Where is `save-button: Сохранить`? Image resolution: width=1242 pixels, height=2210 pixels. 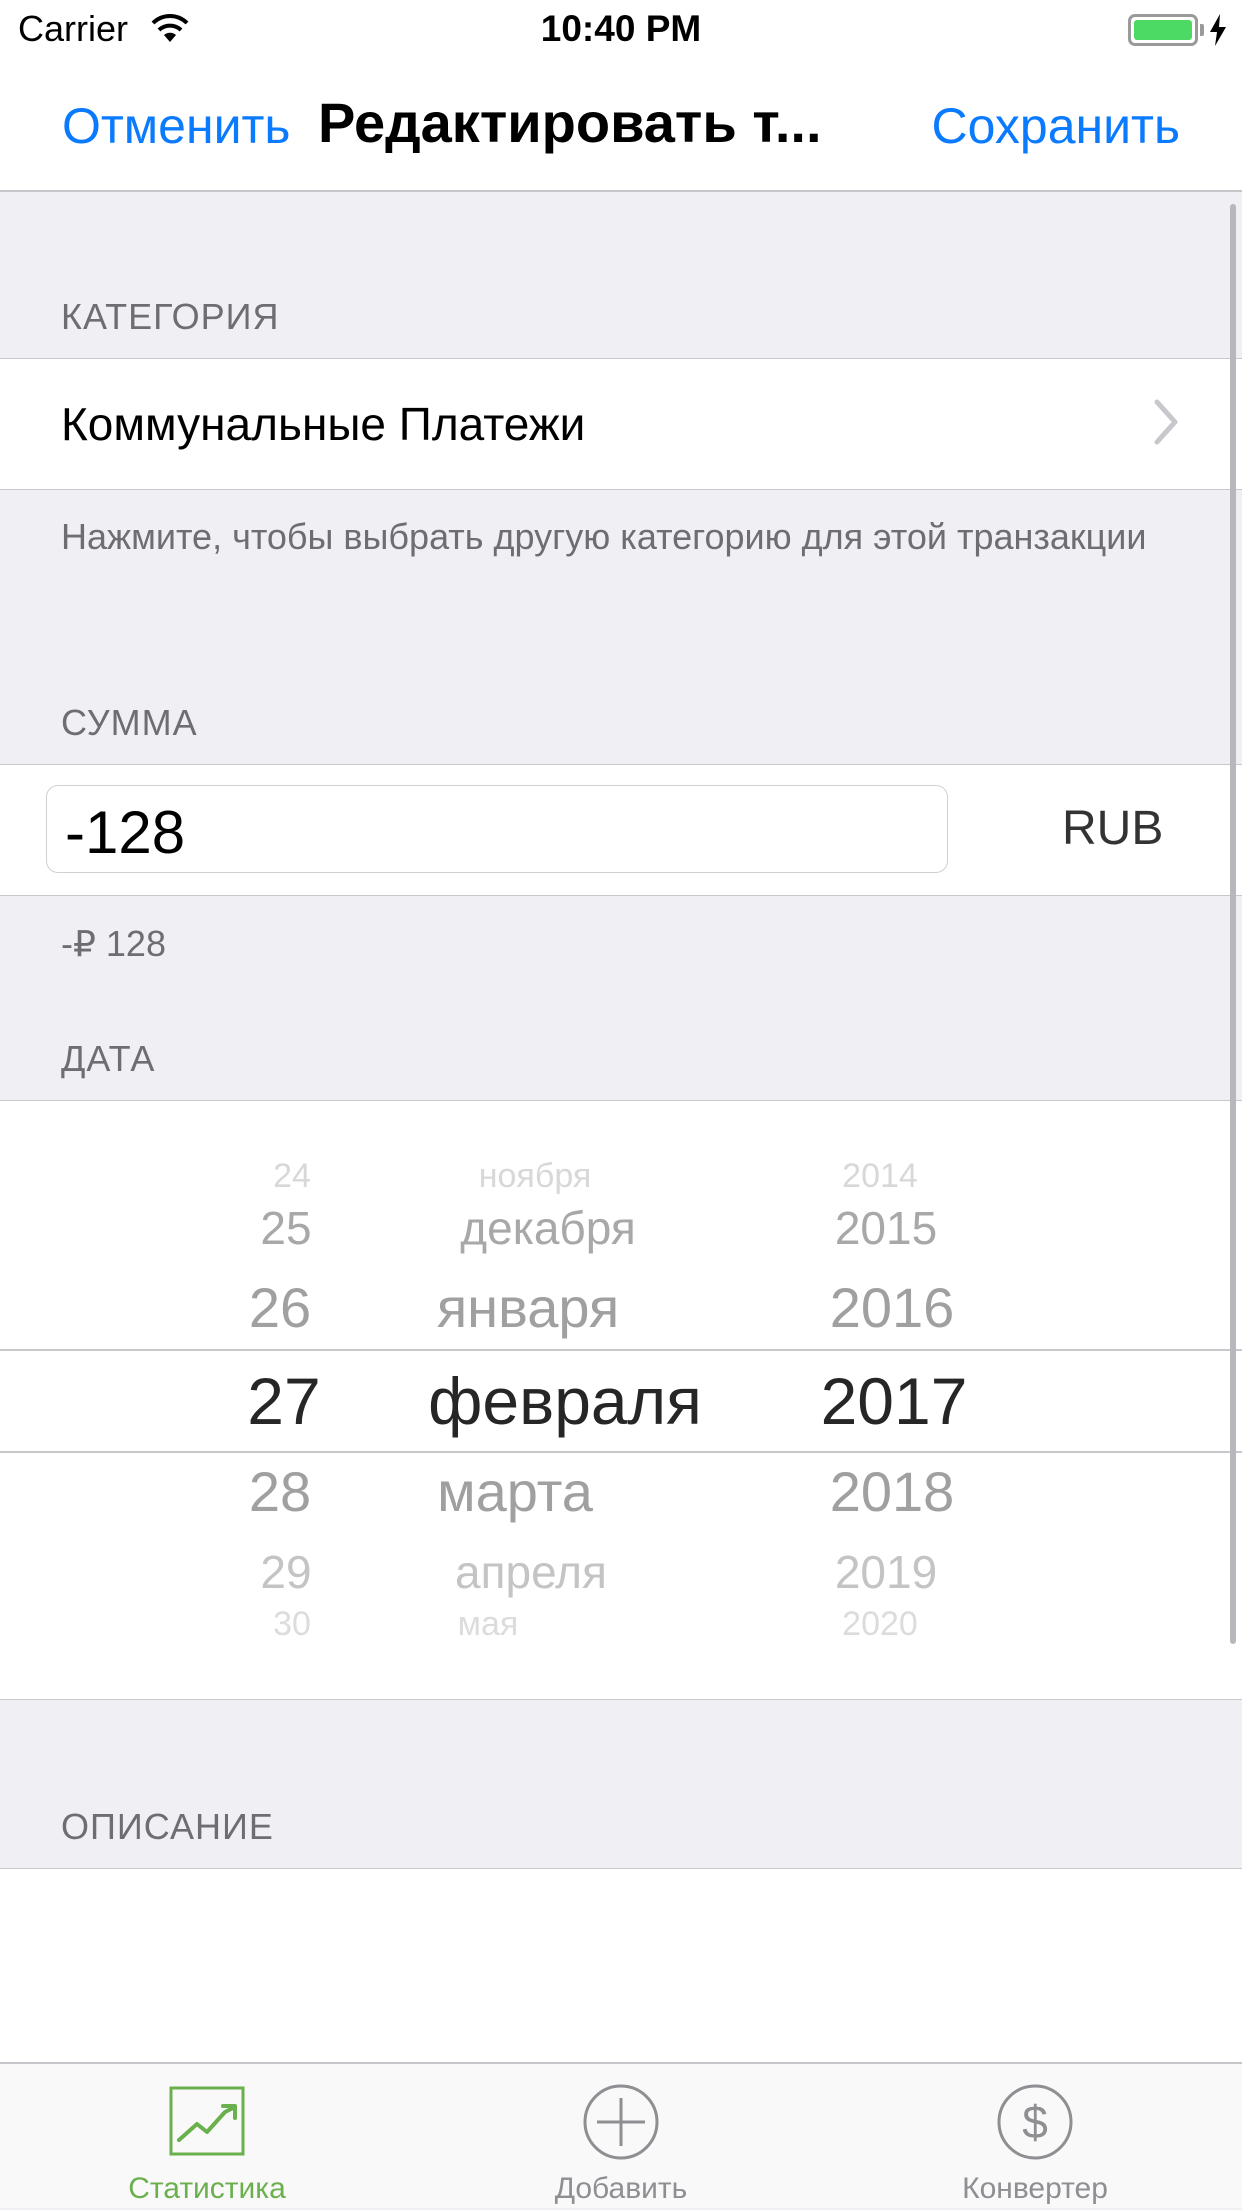 save-button: Сохранить is located at coordinates (1056, 126).